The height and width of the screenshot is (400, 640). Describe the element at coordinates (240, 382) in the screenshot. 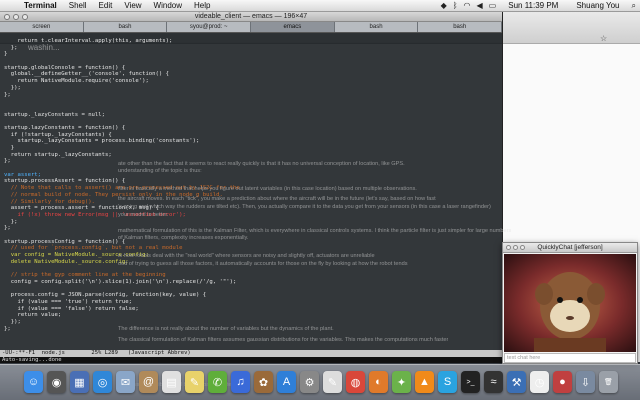

I see `itunes-icon: ♫` at that location.